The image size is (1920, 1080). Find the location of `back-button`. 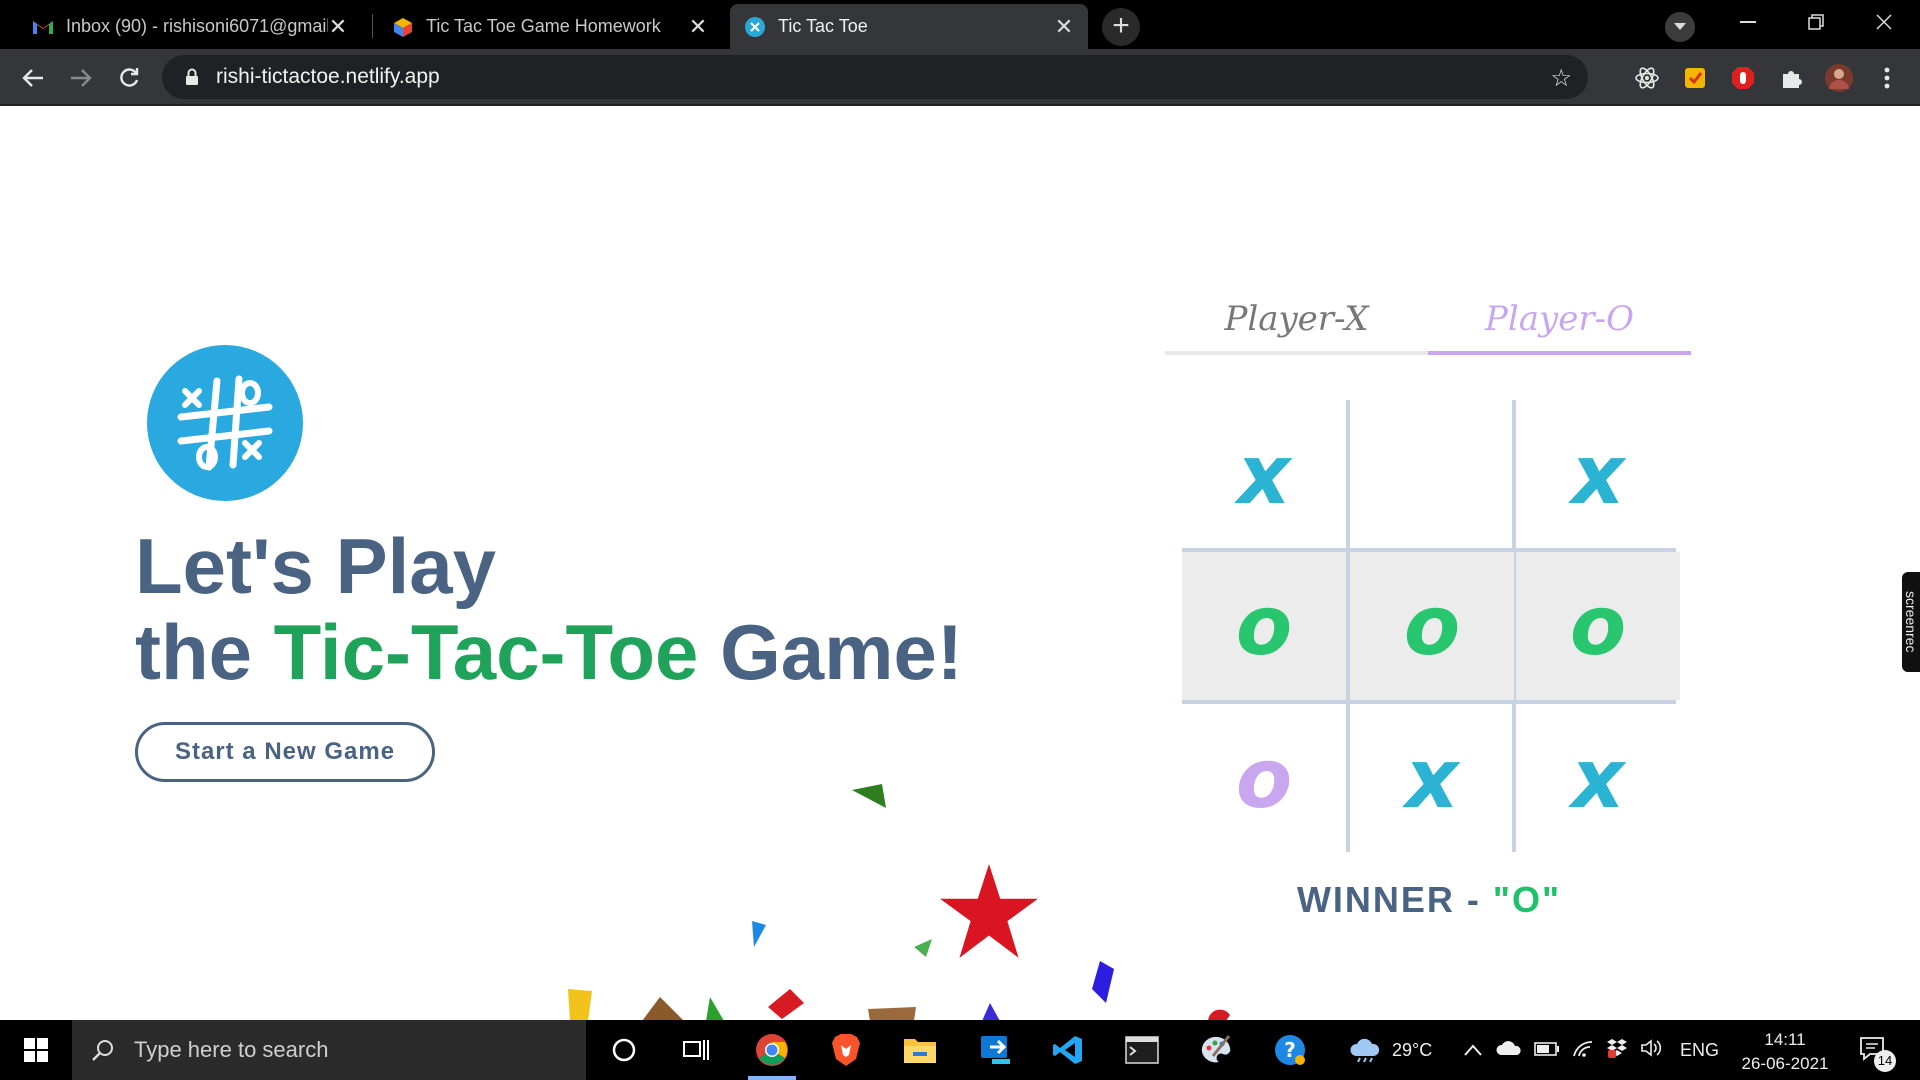

back-button is located at coordinates (33, 78).